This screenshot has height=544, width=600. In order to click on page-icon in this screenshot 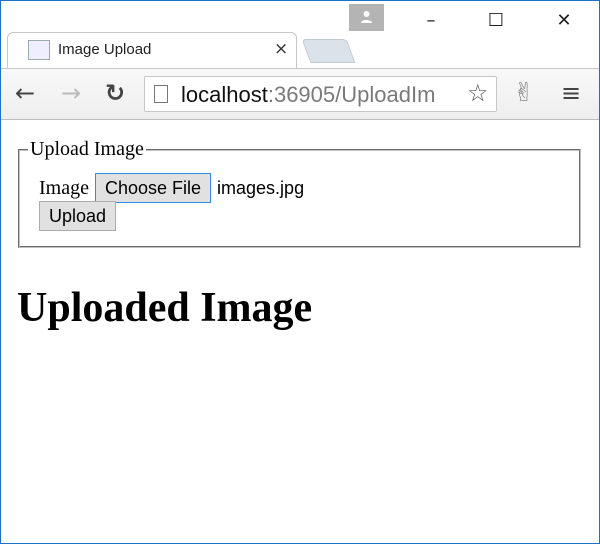, I will do `click(161, 94)`.